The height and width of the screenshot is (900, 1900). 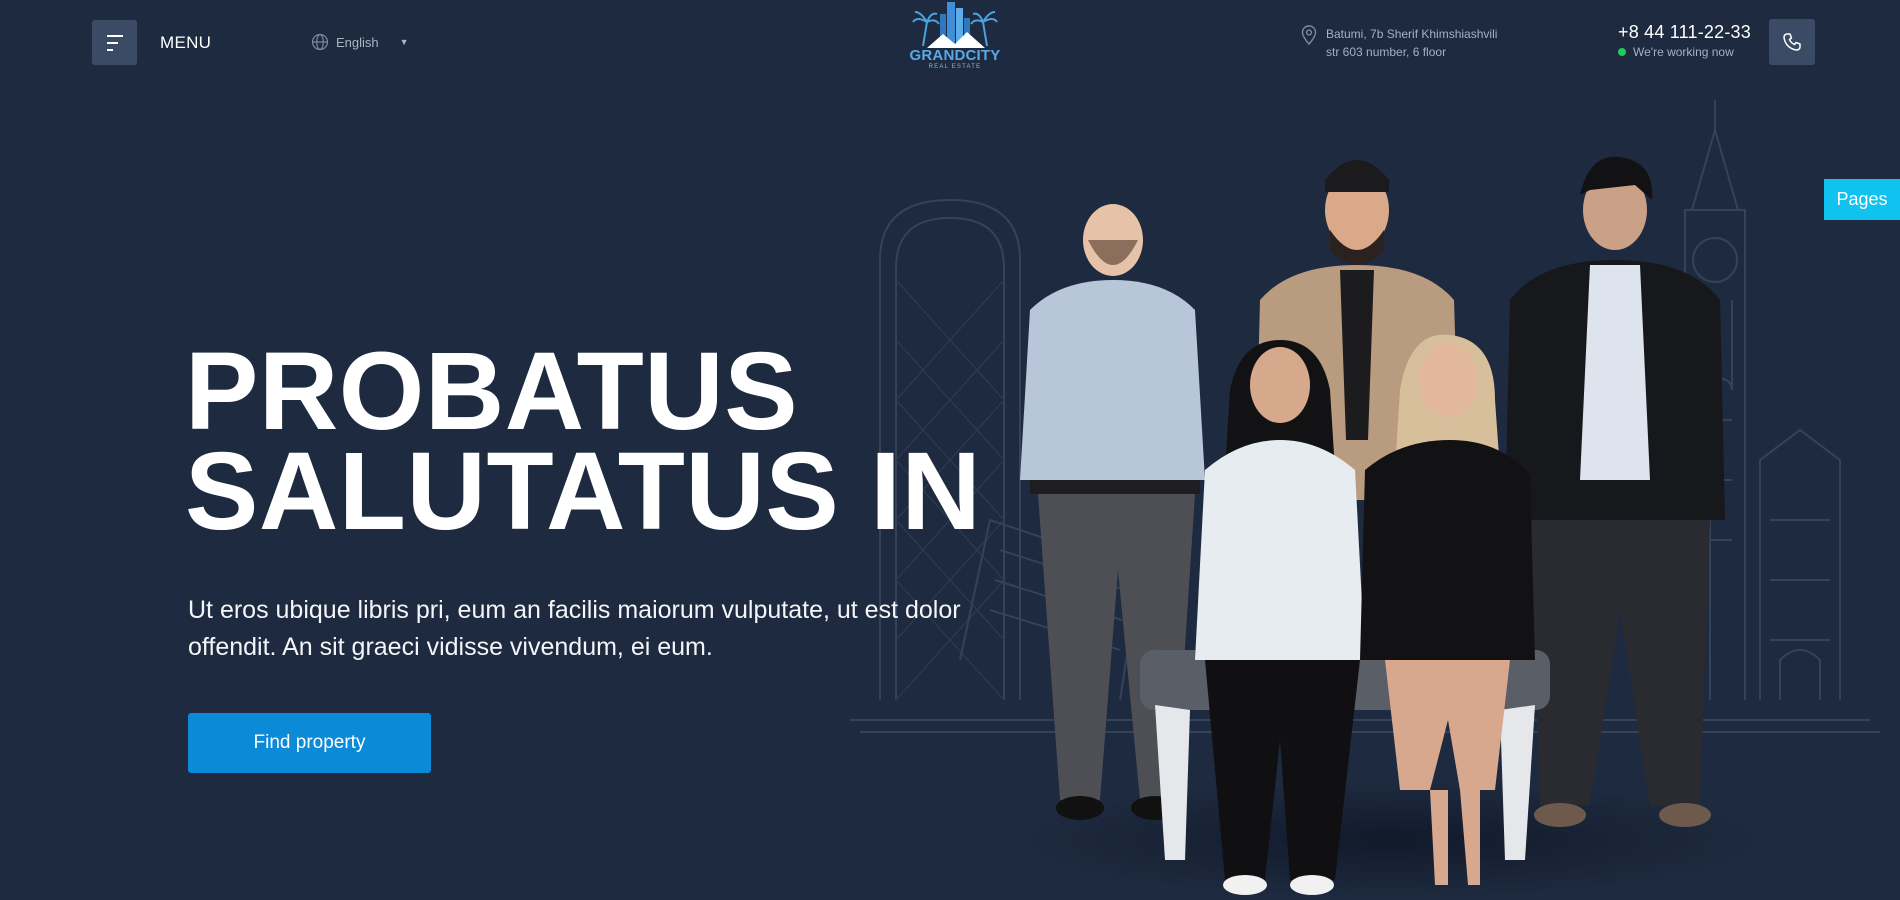 I want to click on menu-label: MENU, so click(x=185, y=43).